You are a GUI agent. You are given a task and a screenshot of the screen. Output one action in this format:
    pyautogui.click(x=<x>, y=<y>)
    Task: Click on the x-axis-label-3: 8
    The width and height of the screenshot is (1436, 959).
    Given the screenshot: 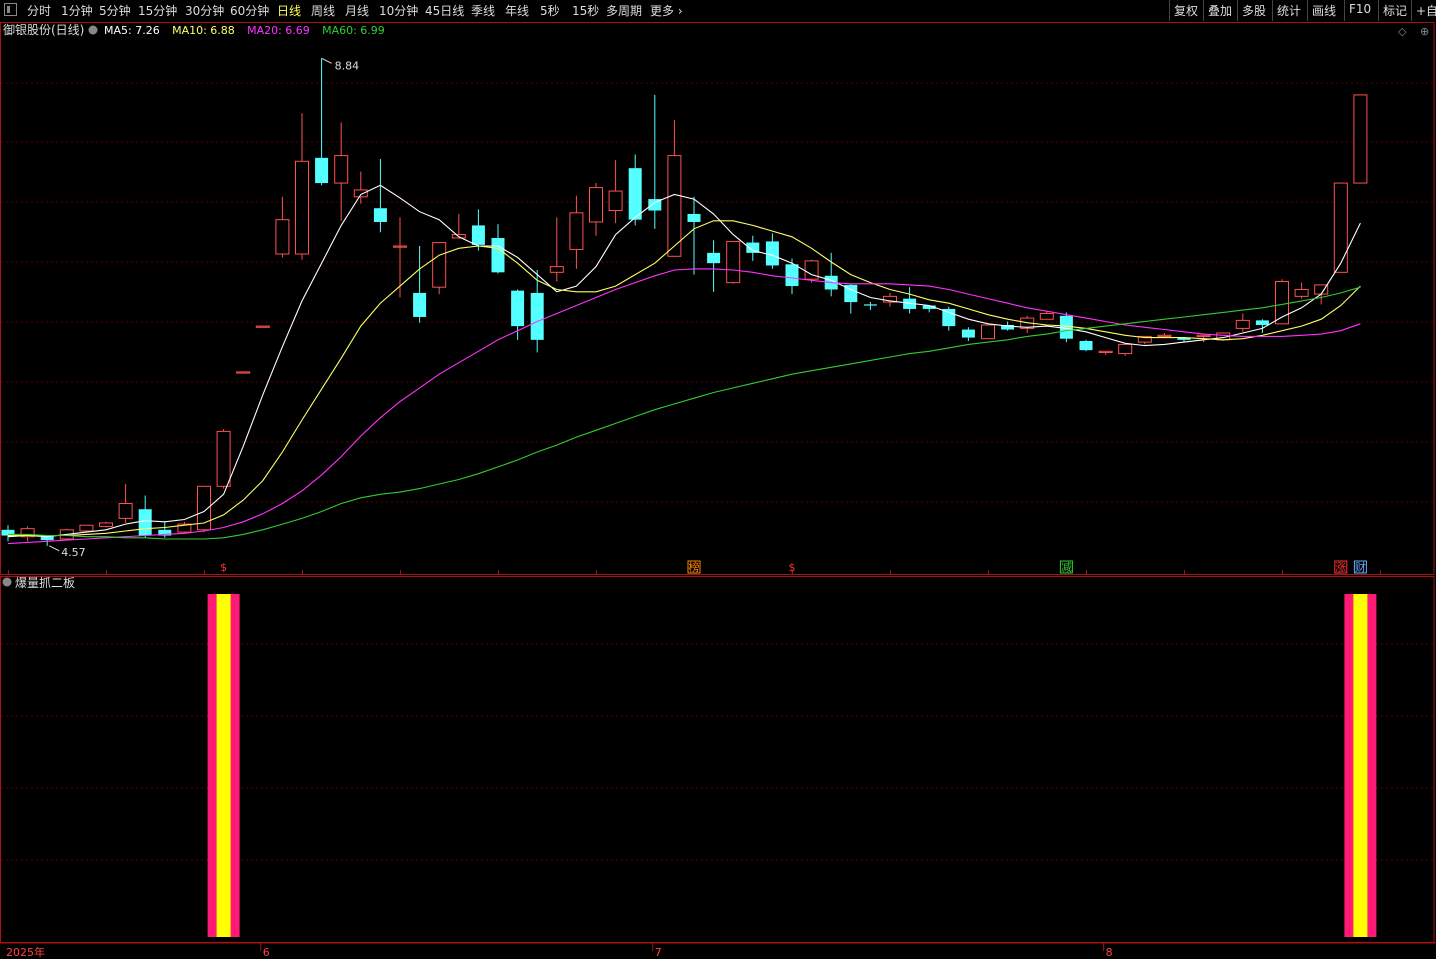 What is the action you would take?
    pyautogui.click(x=1109, y=952)
    